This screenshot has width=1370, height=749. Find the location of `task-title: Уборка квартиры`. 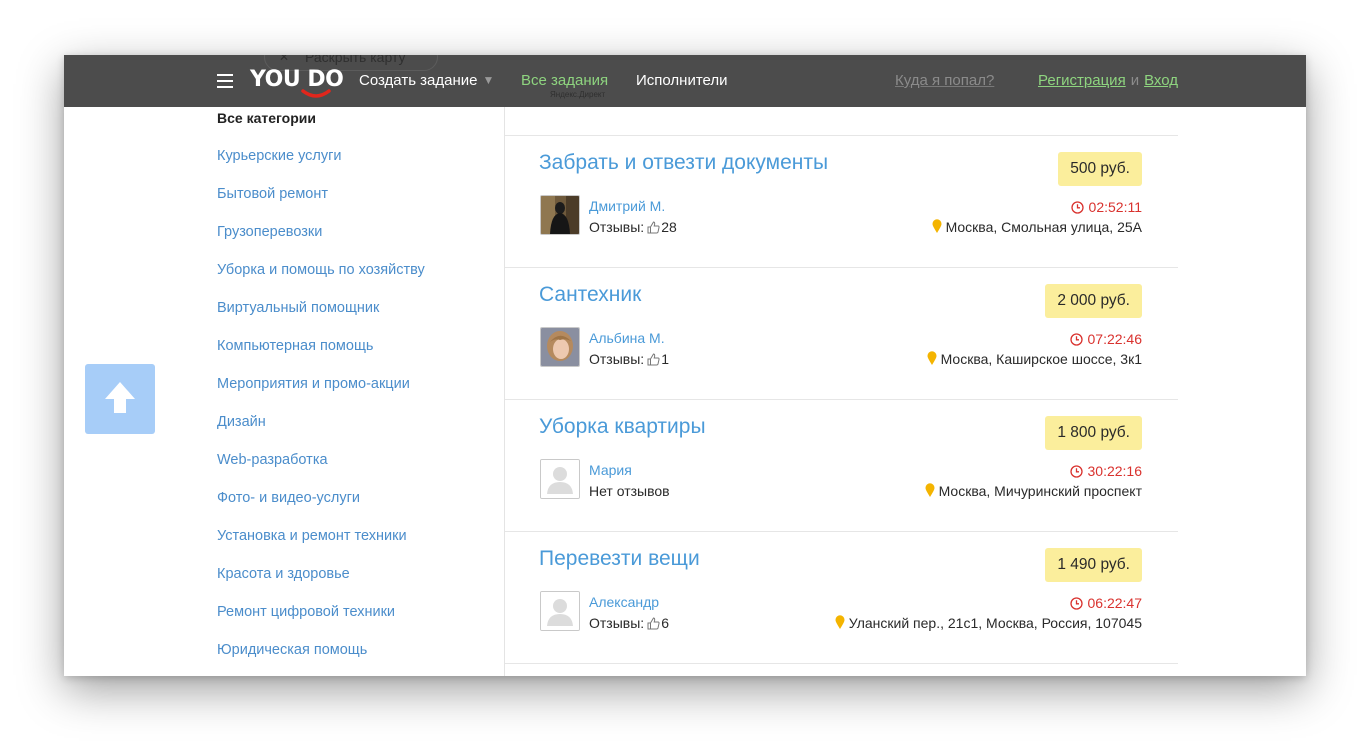

task-title: Уборка квартиры is located at coordinates (622, 427).